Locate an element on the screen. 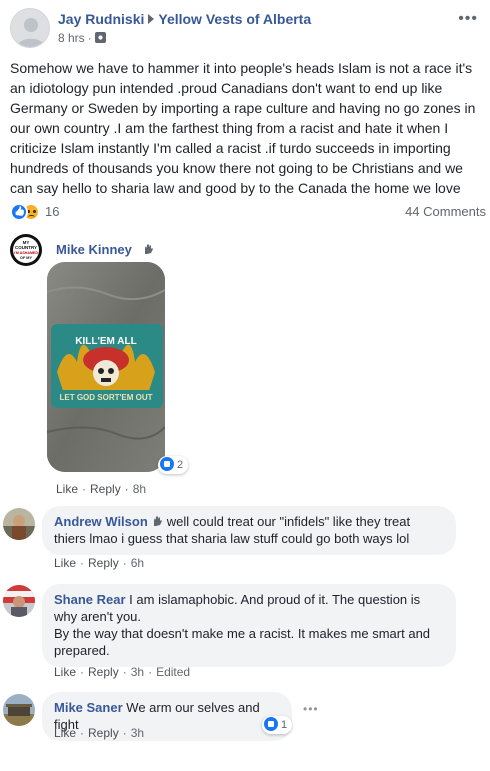  avatar-text-3: I'M ASHAMED is located at coordinates (26, 253).